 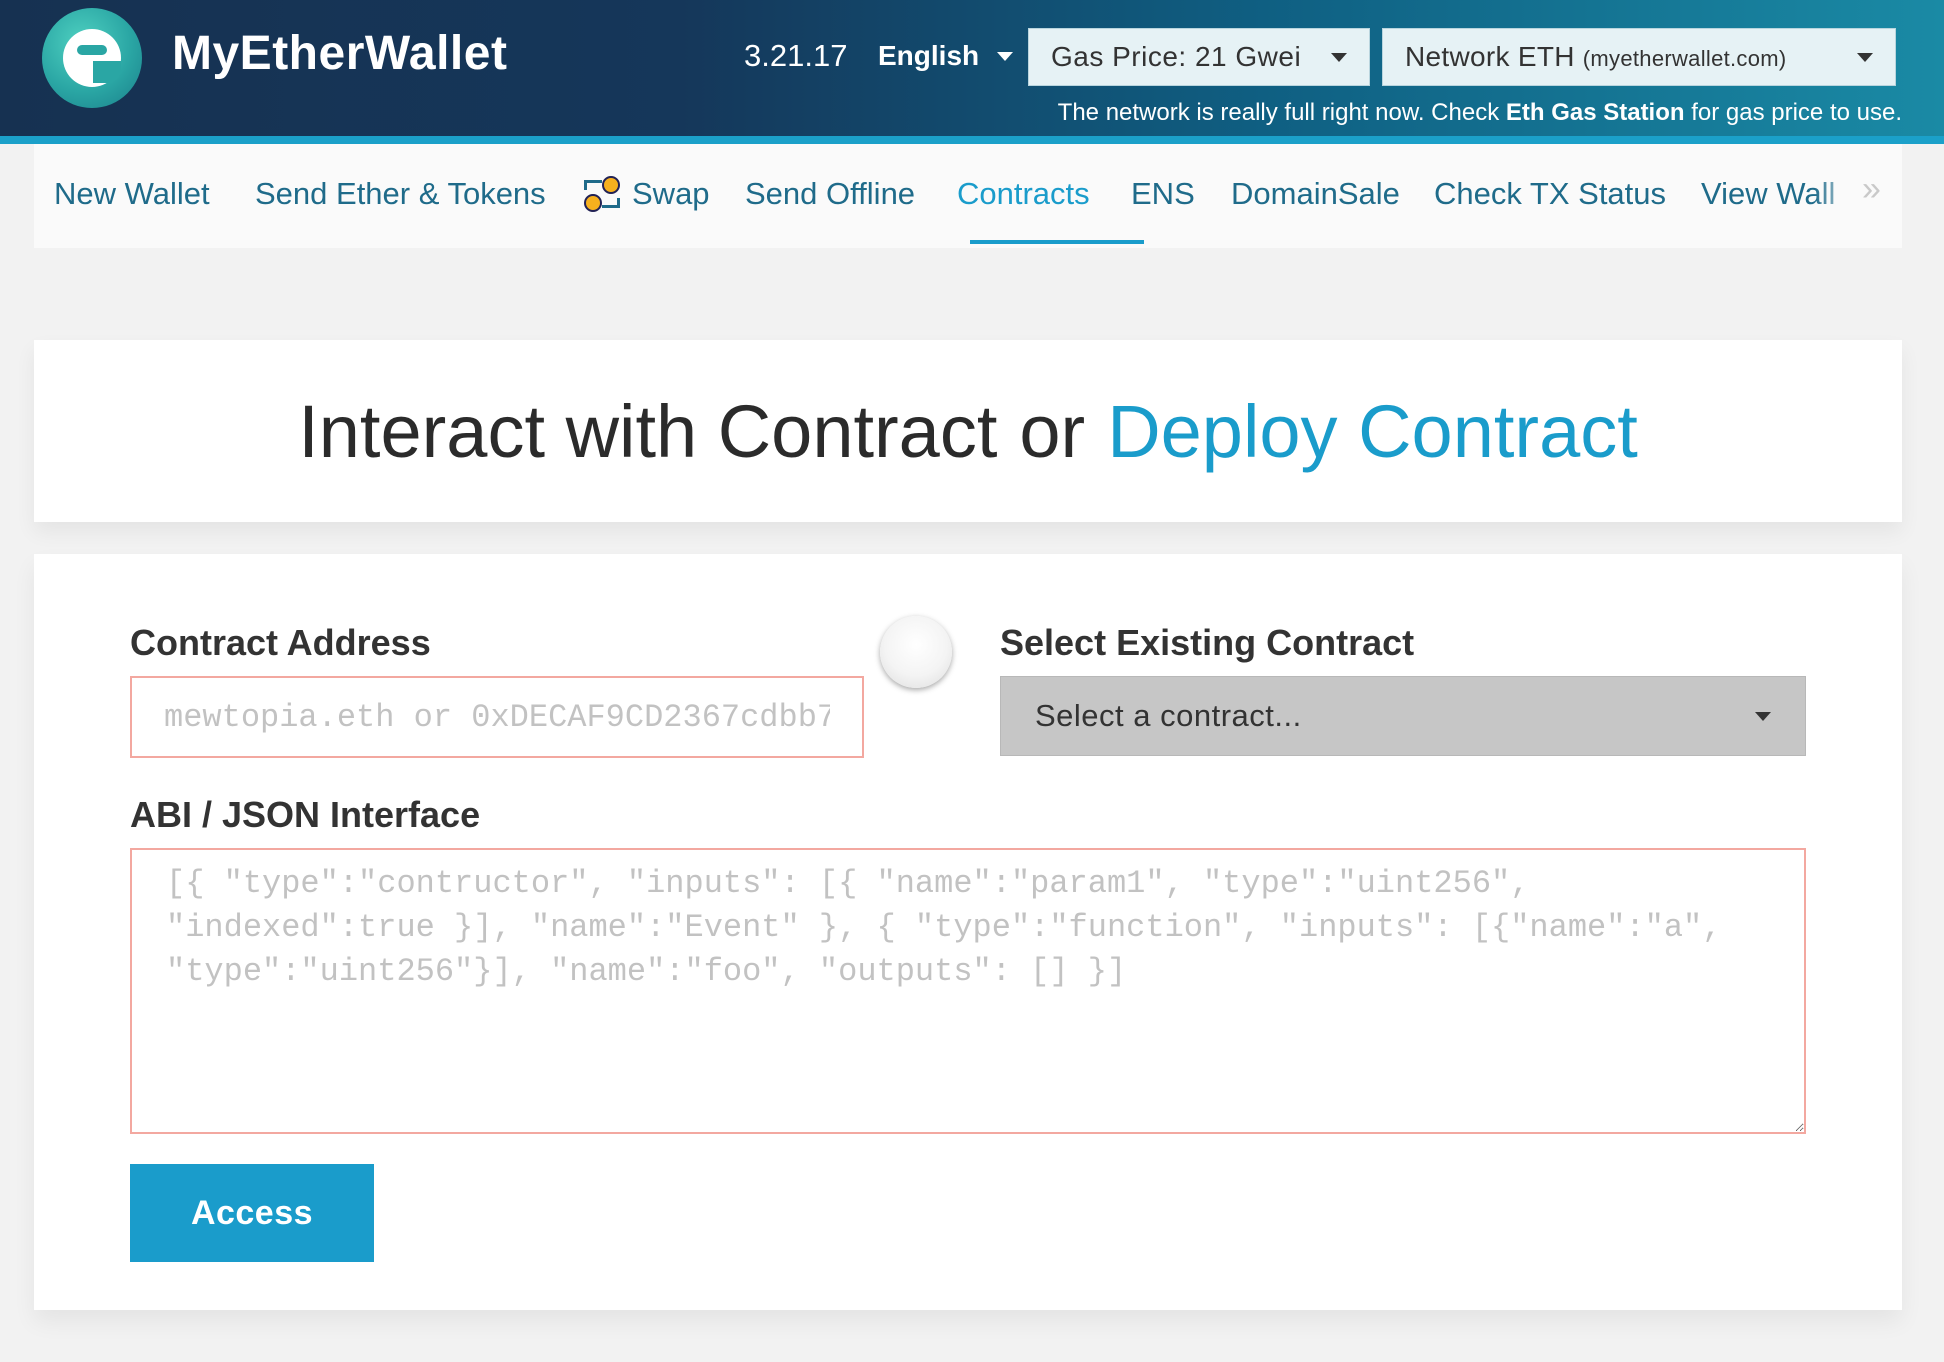 What do you see at coordinates (92, 58) in the screenshot?
I see `mew-logo-icon` at bounding box center [92, 58].